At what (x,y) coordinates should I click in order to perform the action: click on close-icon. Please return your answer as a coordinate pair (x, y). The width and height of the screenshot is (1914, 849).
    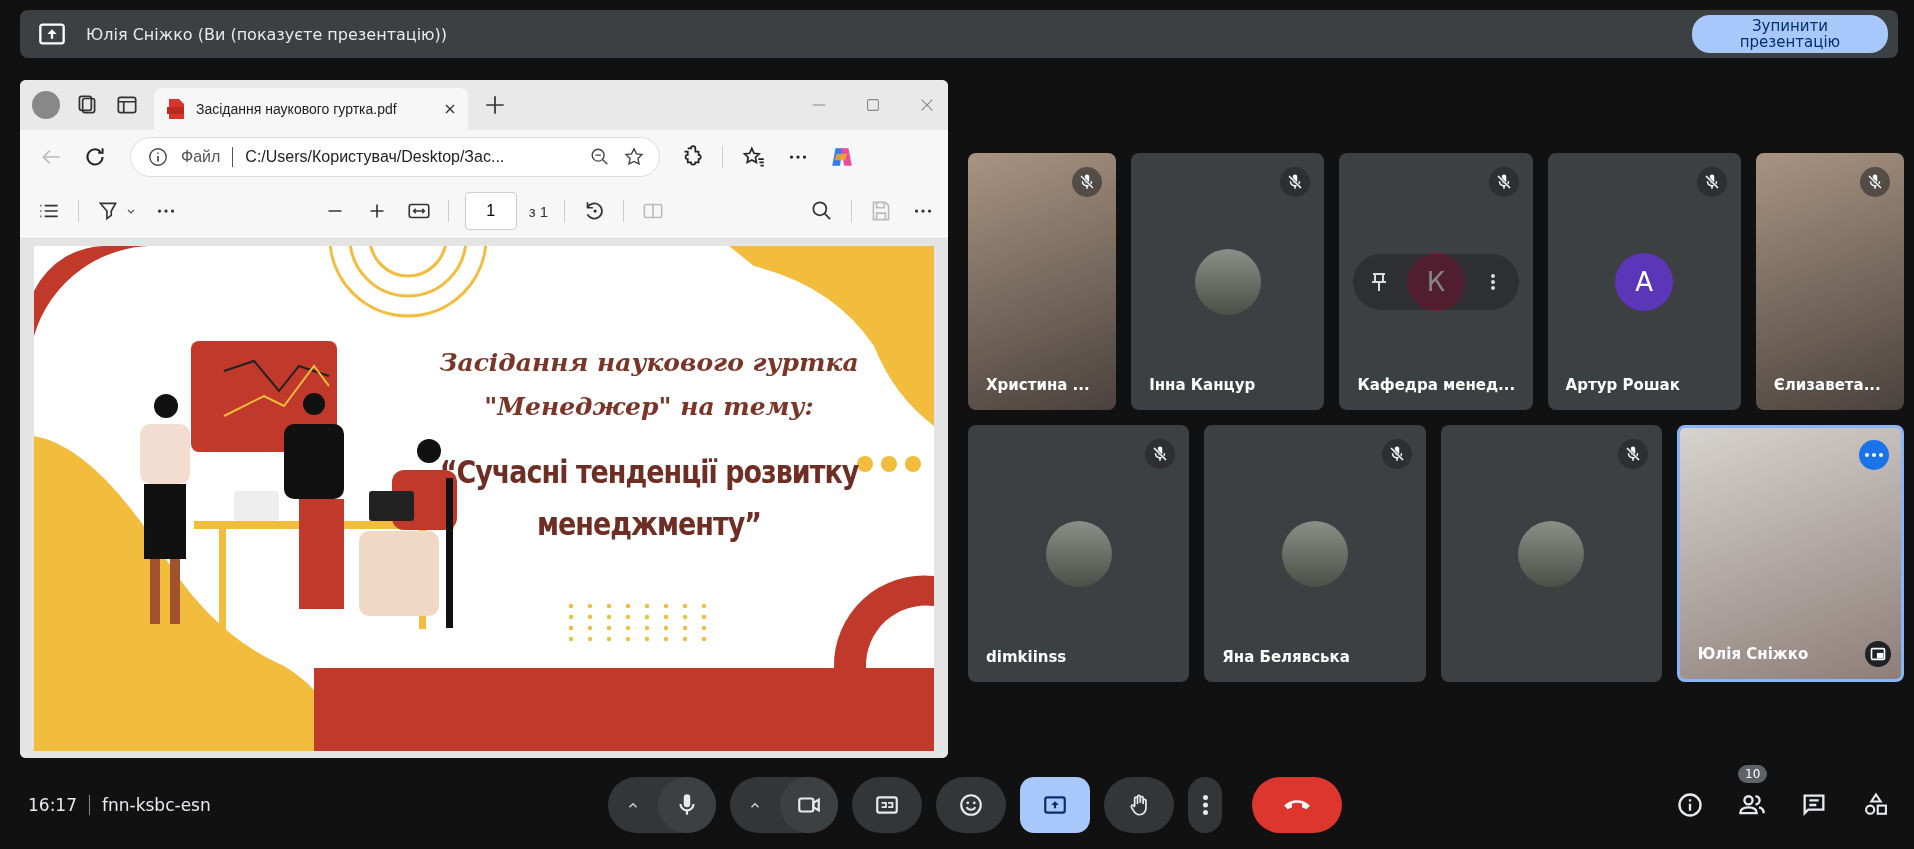
    Looking at the image, I should click on (450, 109).